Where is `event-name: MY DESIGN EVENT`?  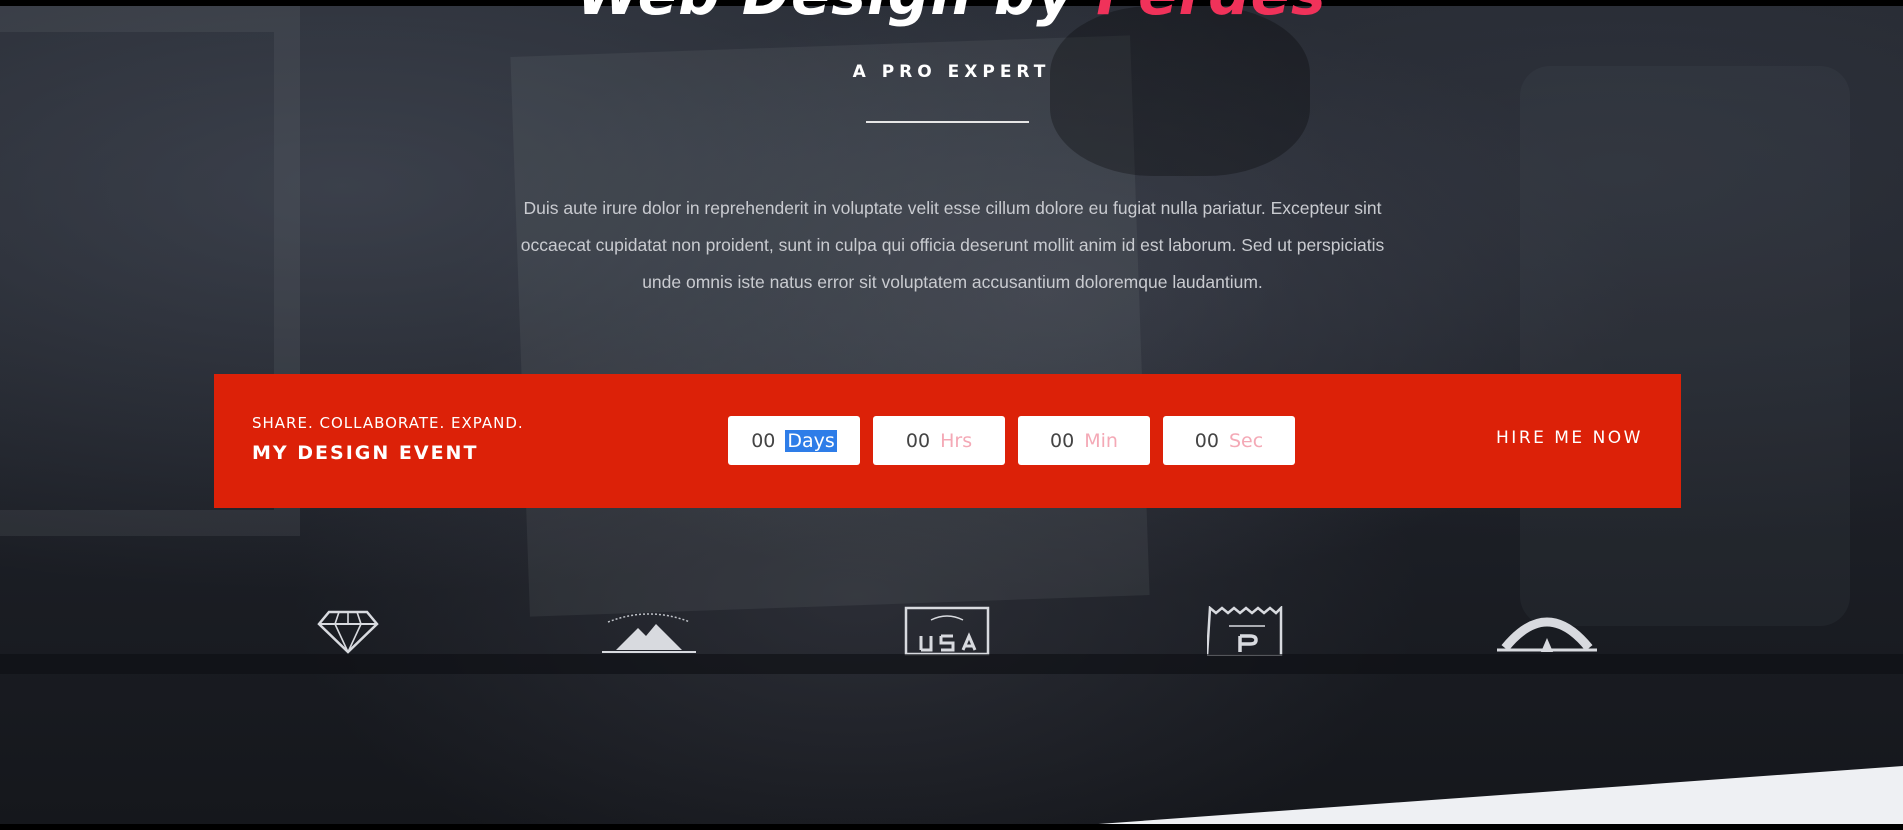
event-name: MY DESIGN EVENT is located at coordinates (365, 453).